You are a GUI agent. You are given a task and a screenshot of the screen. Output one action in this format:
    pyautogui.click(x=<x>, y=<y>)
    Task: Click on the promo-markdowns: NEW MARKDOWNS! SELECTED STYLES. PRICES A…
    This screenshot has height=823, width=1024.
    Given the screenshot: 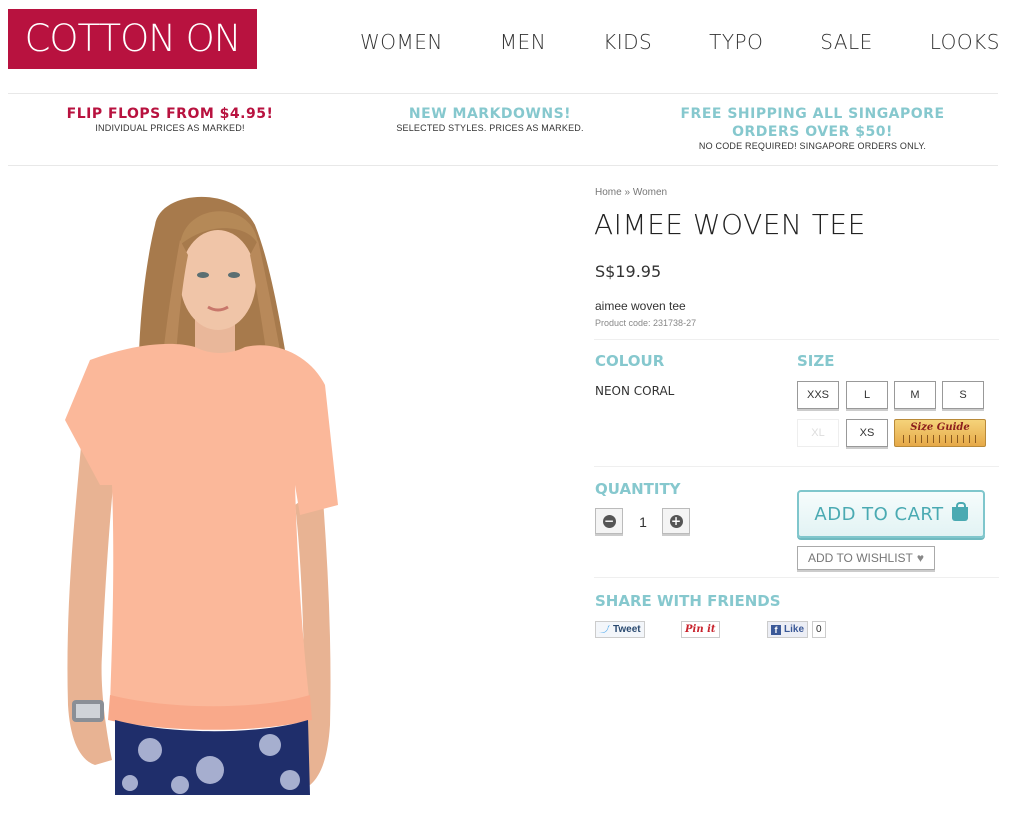 What is the action you would take?
    pyautogui.click(x=490, y=119)
    